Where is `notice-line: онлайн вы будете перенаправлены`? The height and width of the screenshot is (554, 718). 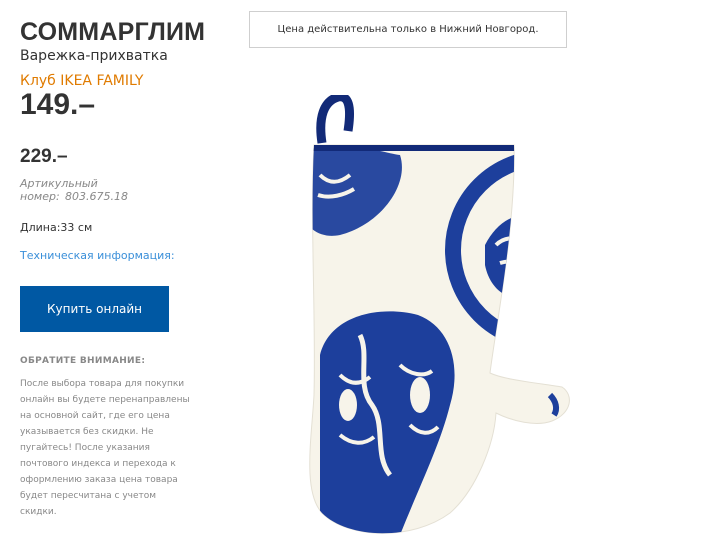 notice-line: онлайн вы будете перенаправлены is located at coordinates (105, 400).